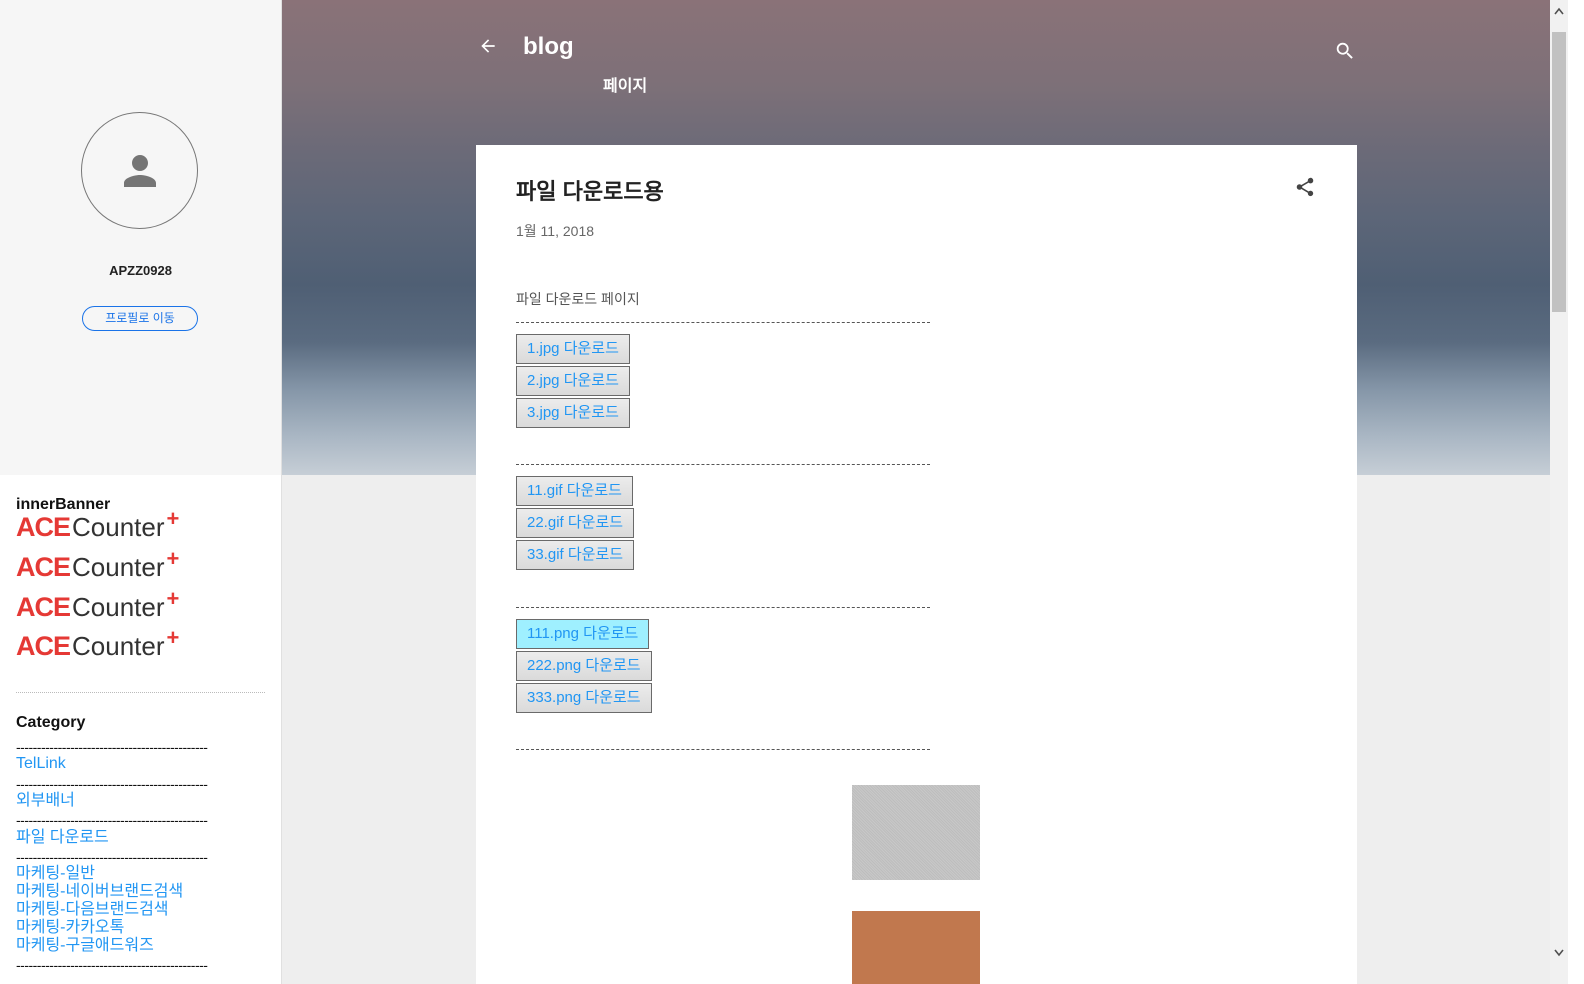  What do you see at coordinates (584, 666) in the screenshot?
I see `download-222-png-button: 222.png 다운로드` at bounding box center [584, 666].